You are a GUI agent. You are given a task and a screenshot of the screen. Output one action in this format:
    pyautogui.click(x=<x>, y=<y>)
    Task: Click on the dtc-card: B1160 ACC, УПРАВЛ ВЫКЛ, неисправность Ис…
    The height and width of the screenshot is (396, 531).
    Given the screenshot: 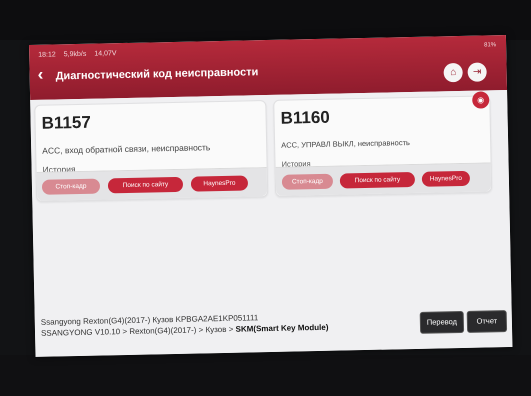 What is the action you would take?
    pyautogui.click(x=383, y=146)
    